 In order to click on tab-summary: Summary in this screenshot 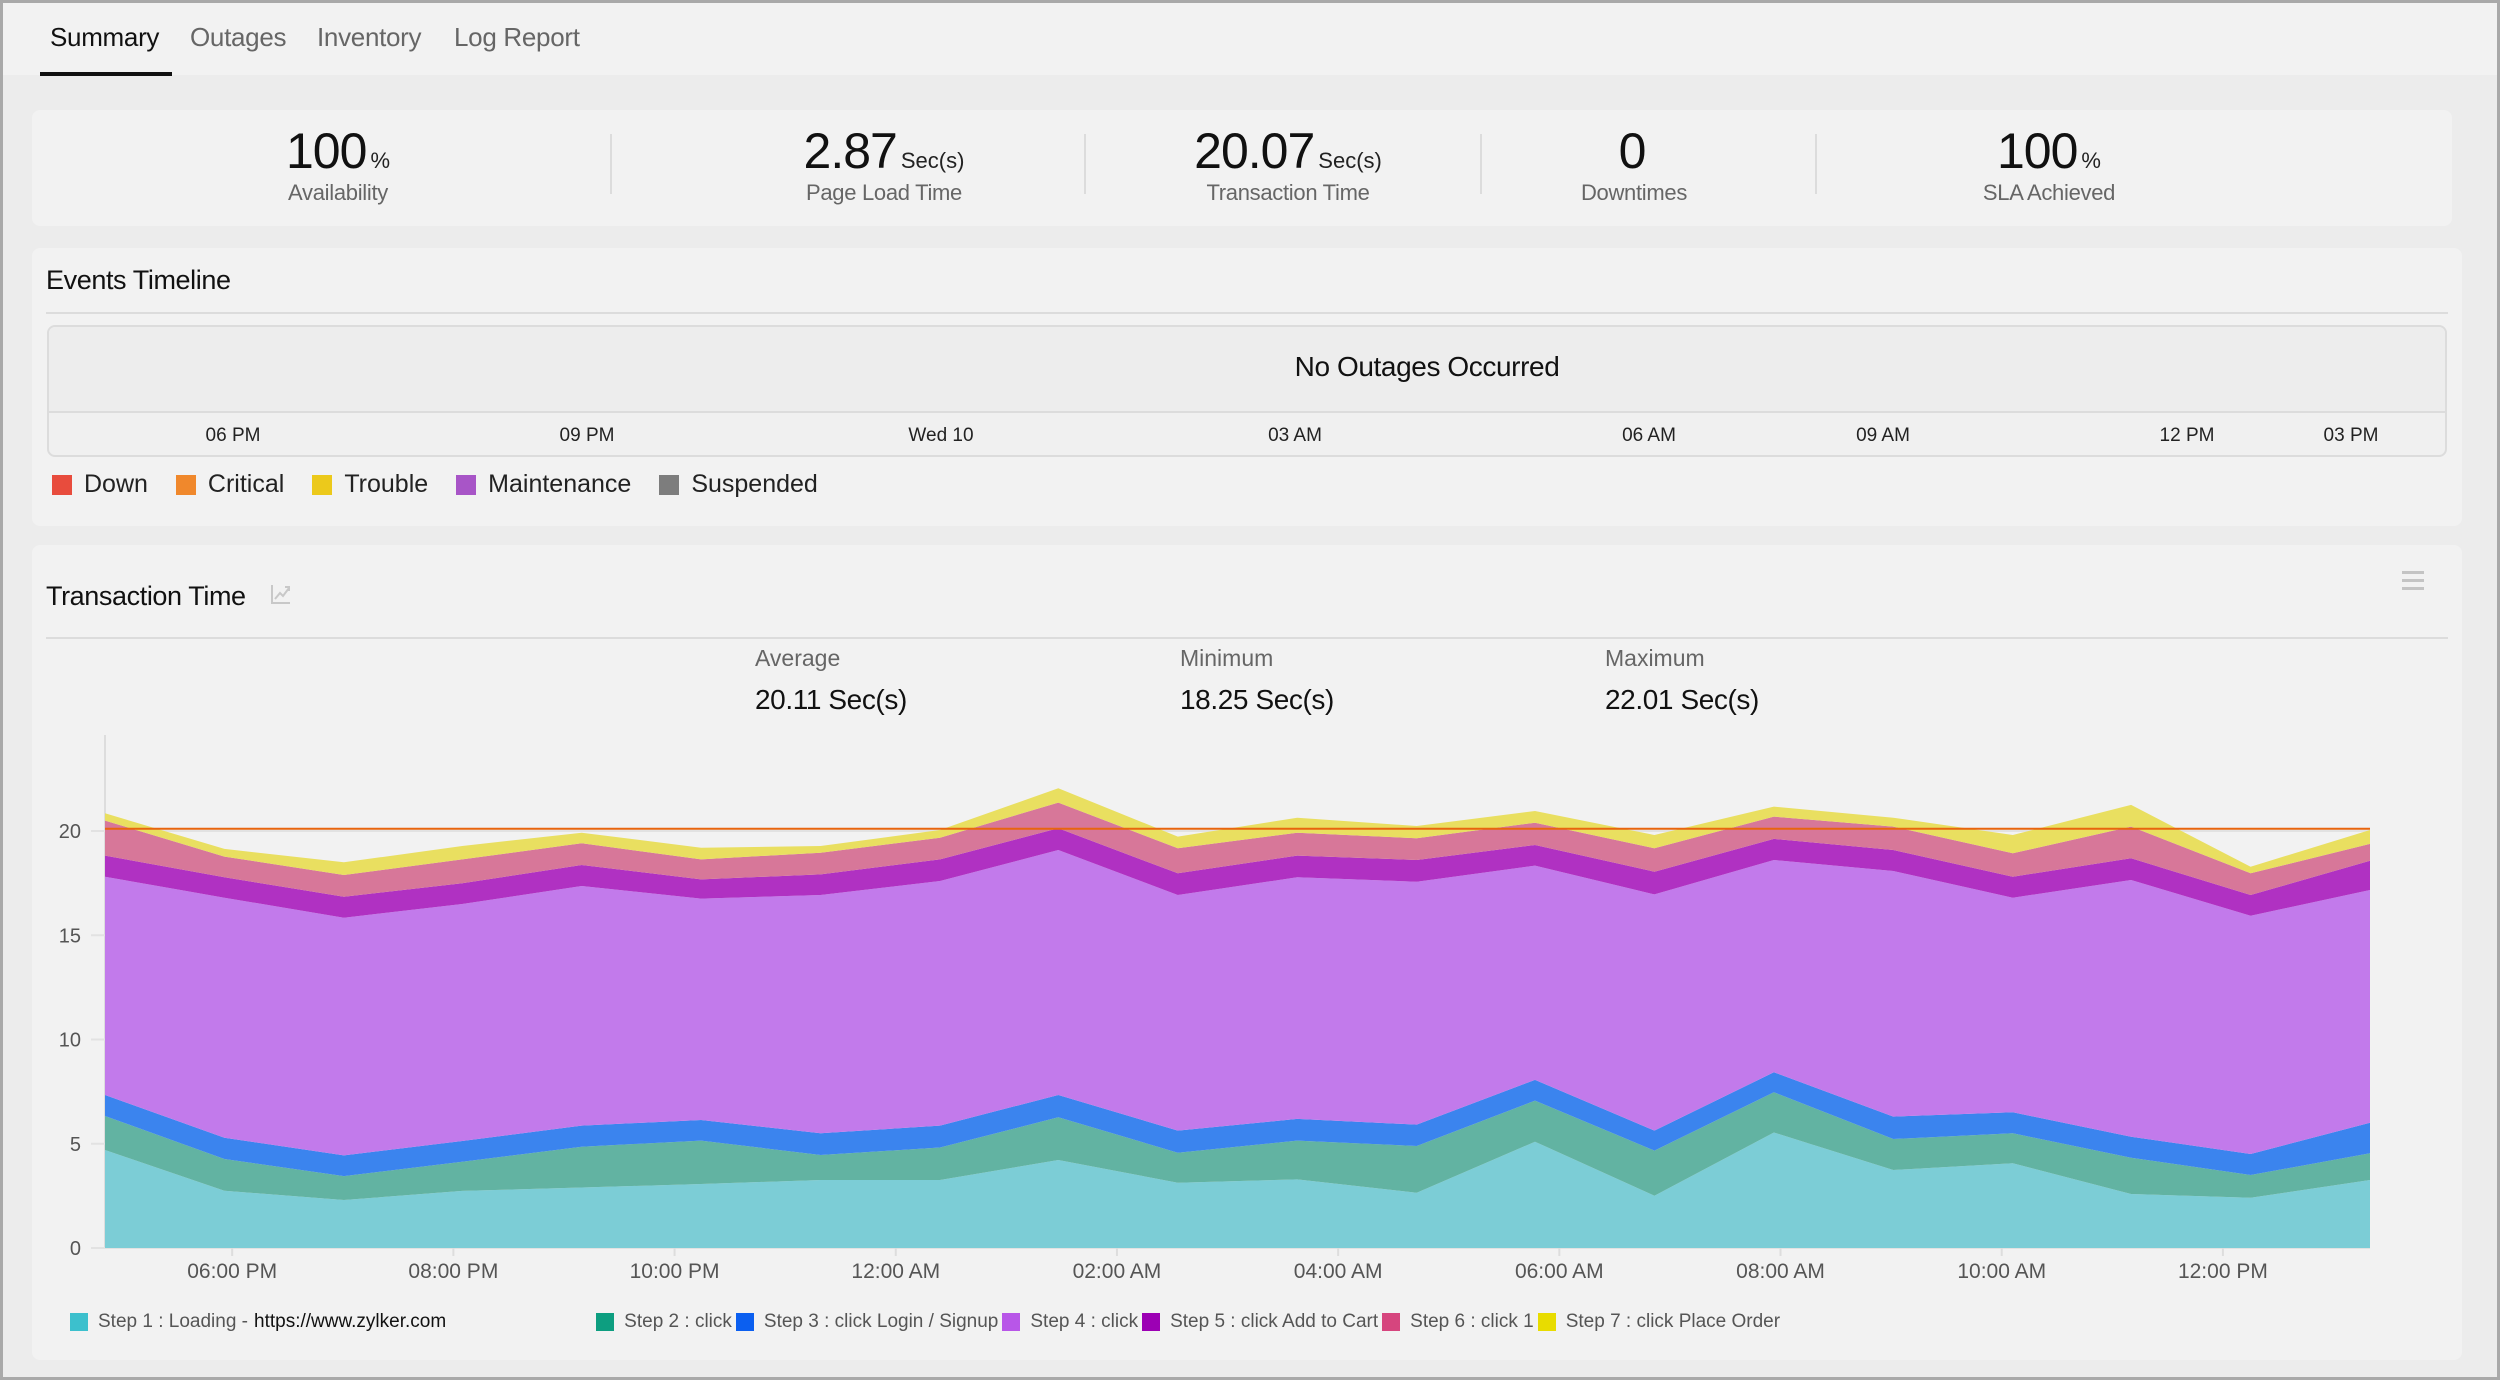, I will do `click(104, 37)`.